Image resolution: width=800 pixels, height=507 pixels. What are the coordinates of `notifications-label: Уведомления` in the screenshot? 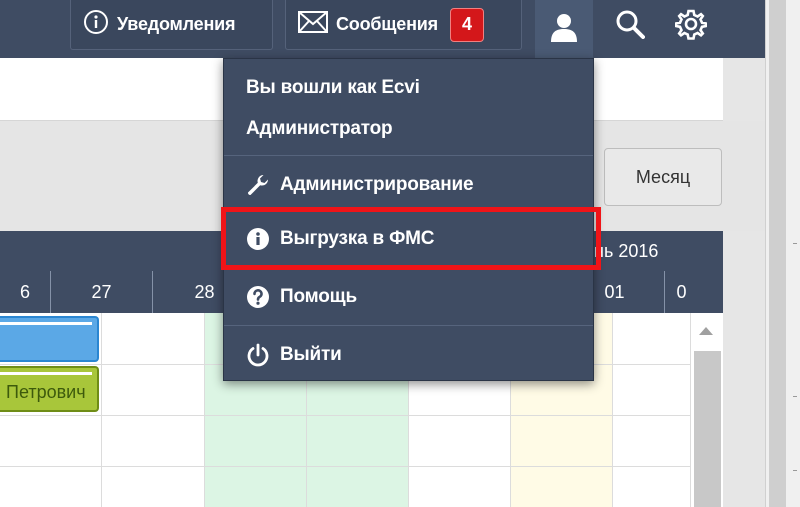 It's located at (176, 24).